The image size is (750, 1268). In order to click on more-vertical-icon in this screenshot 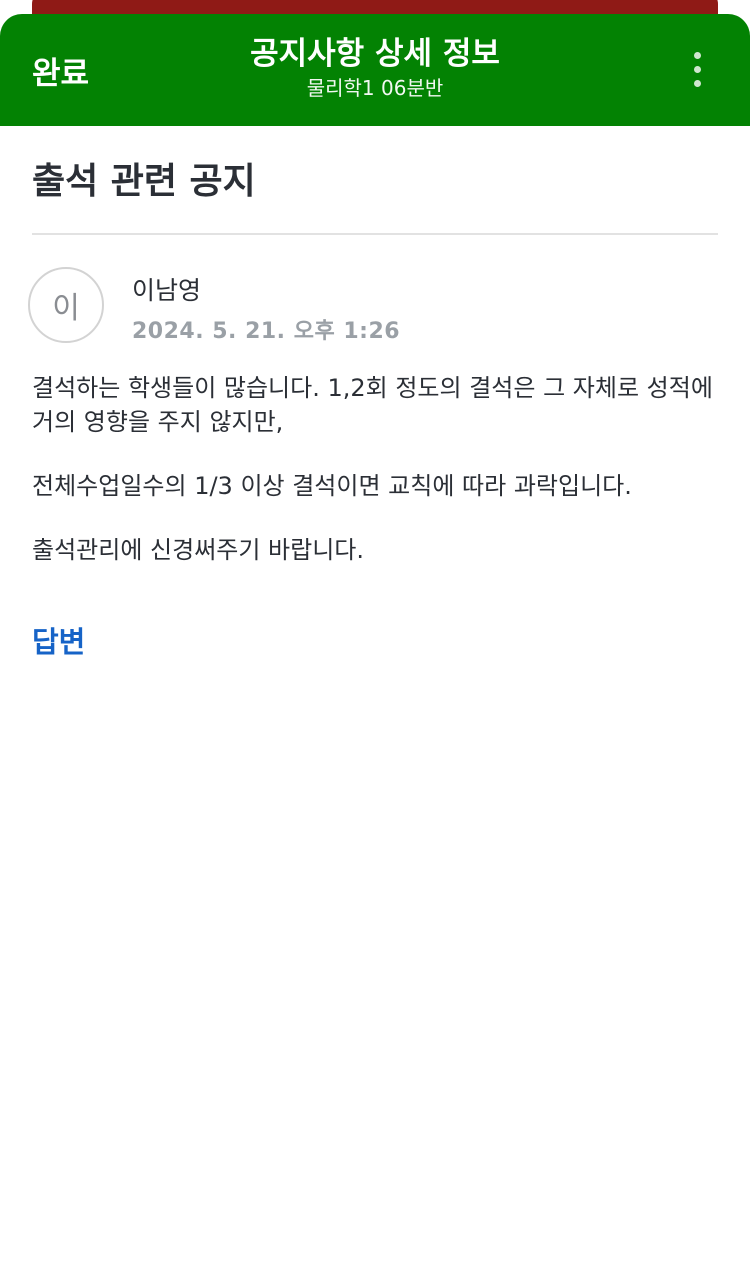, I will do `click(698, 70)`.